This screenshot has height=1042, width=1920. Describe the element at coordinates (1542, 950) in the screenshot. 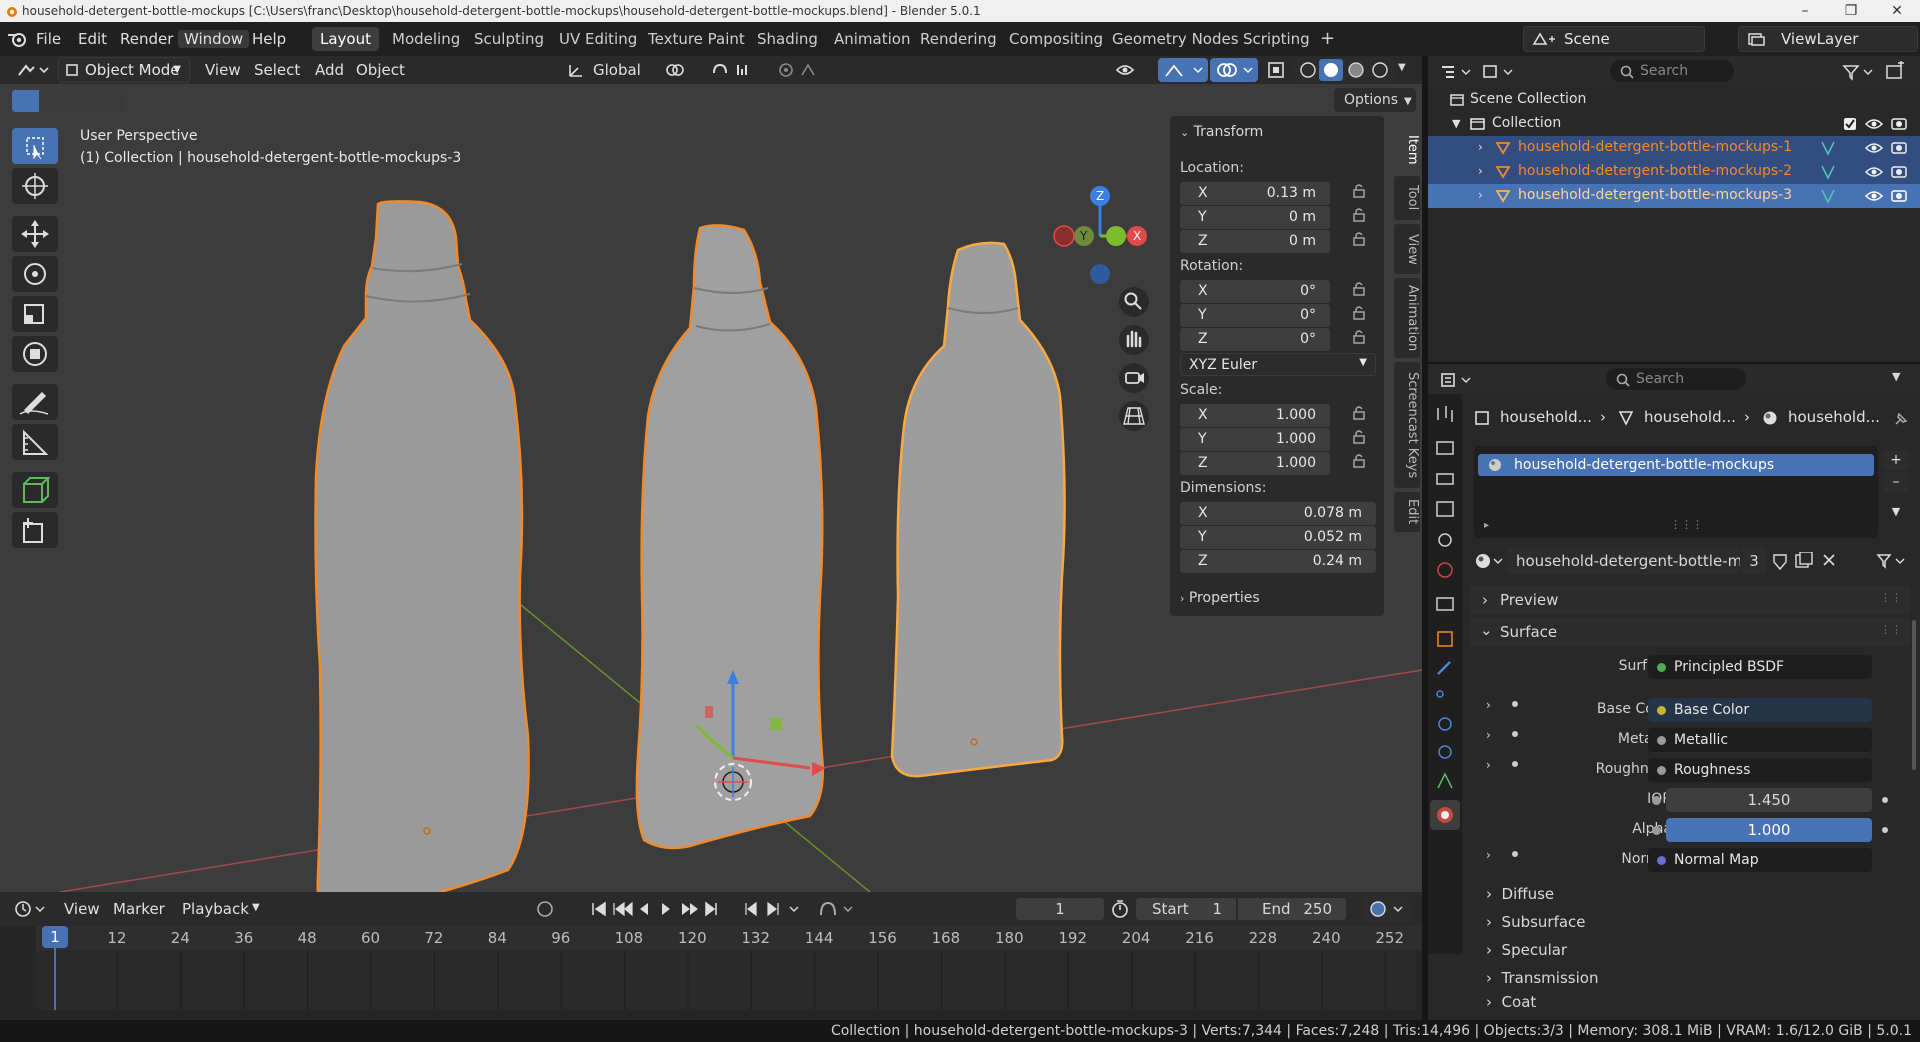

I see `specular-subsection: › Specular` at that location.